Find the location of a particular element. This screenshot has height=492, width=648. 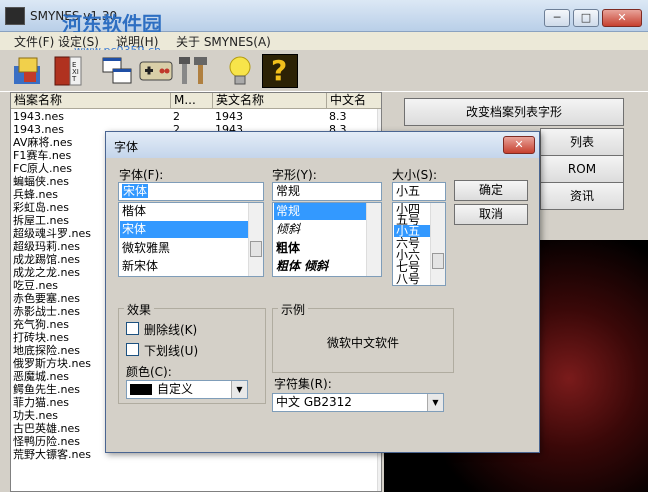

table-cell: 菲力猫.nes is located at coordinates (41, 402).